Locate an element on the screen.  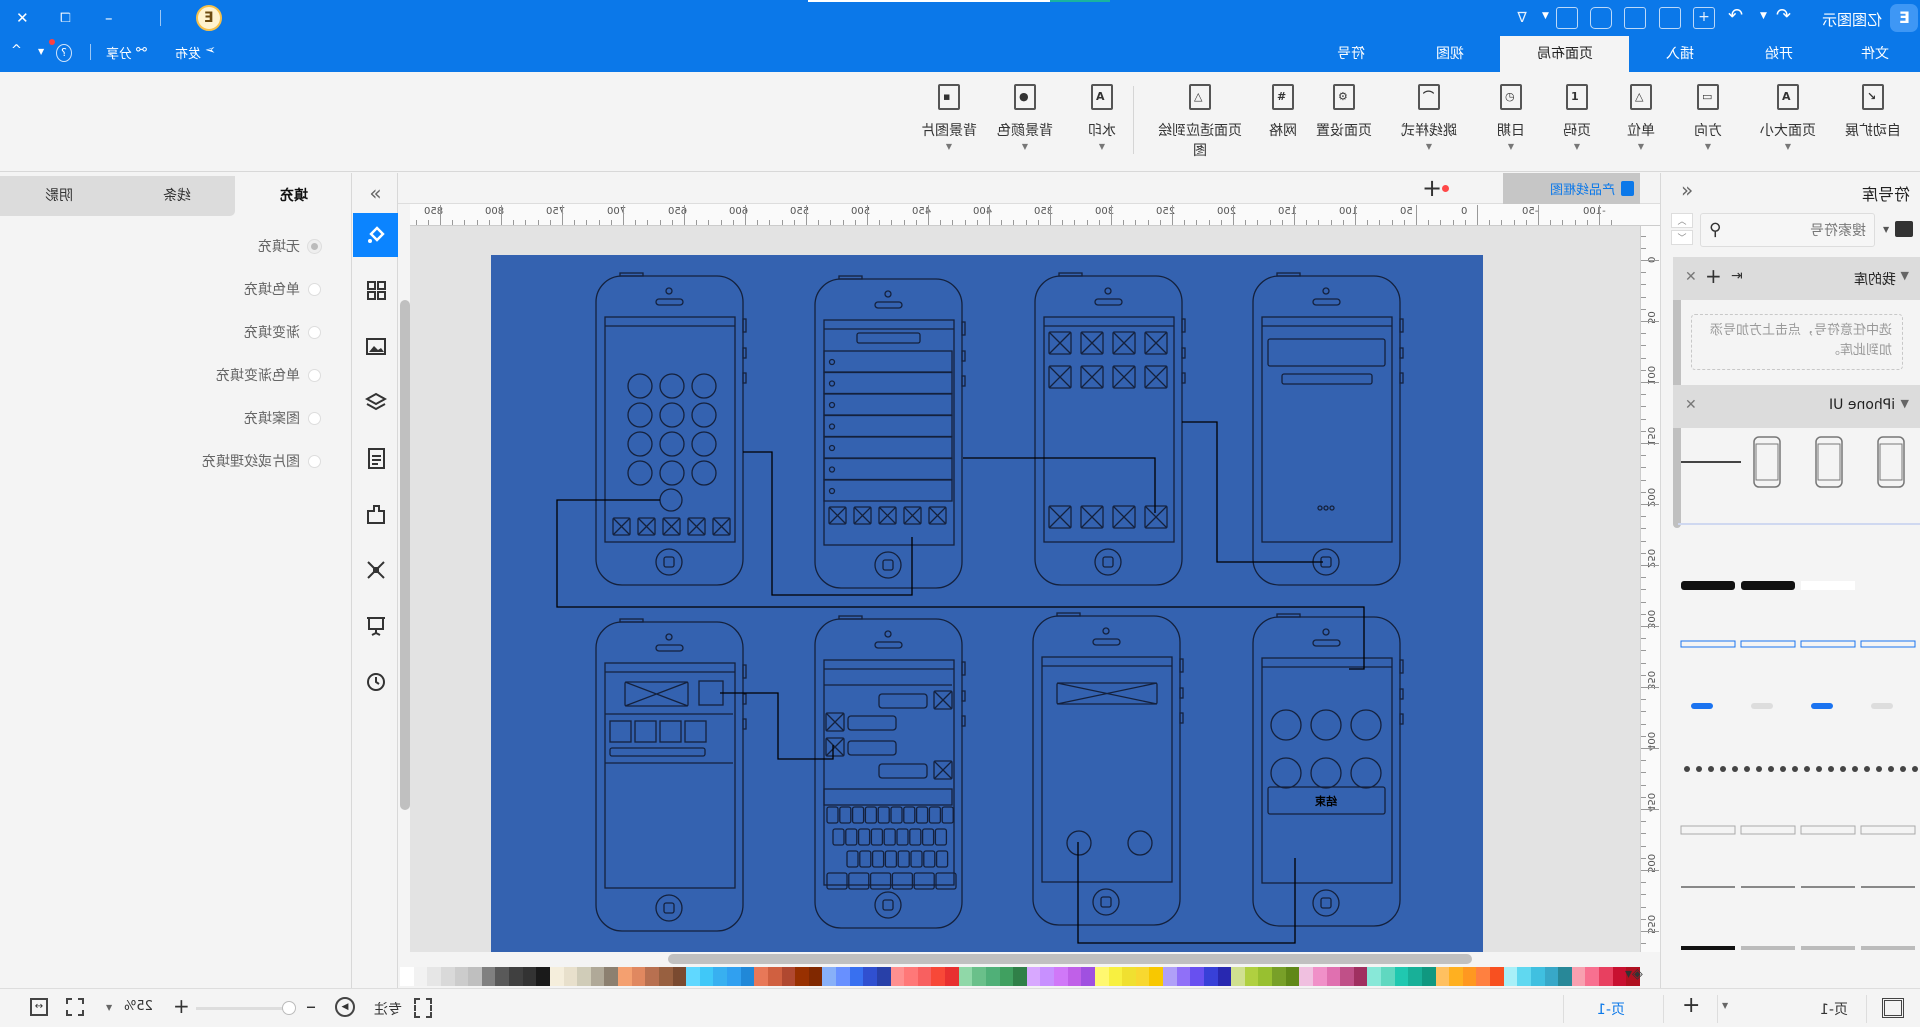
connect-panel-button is located at coordinates (375, 570).